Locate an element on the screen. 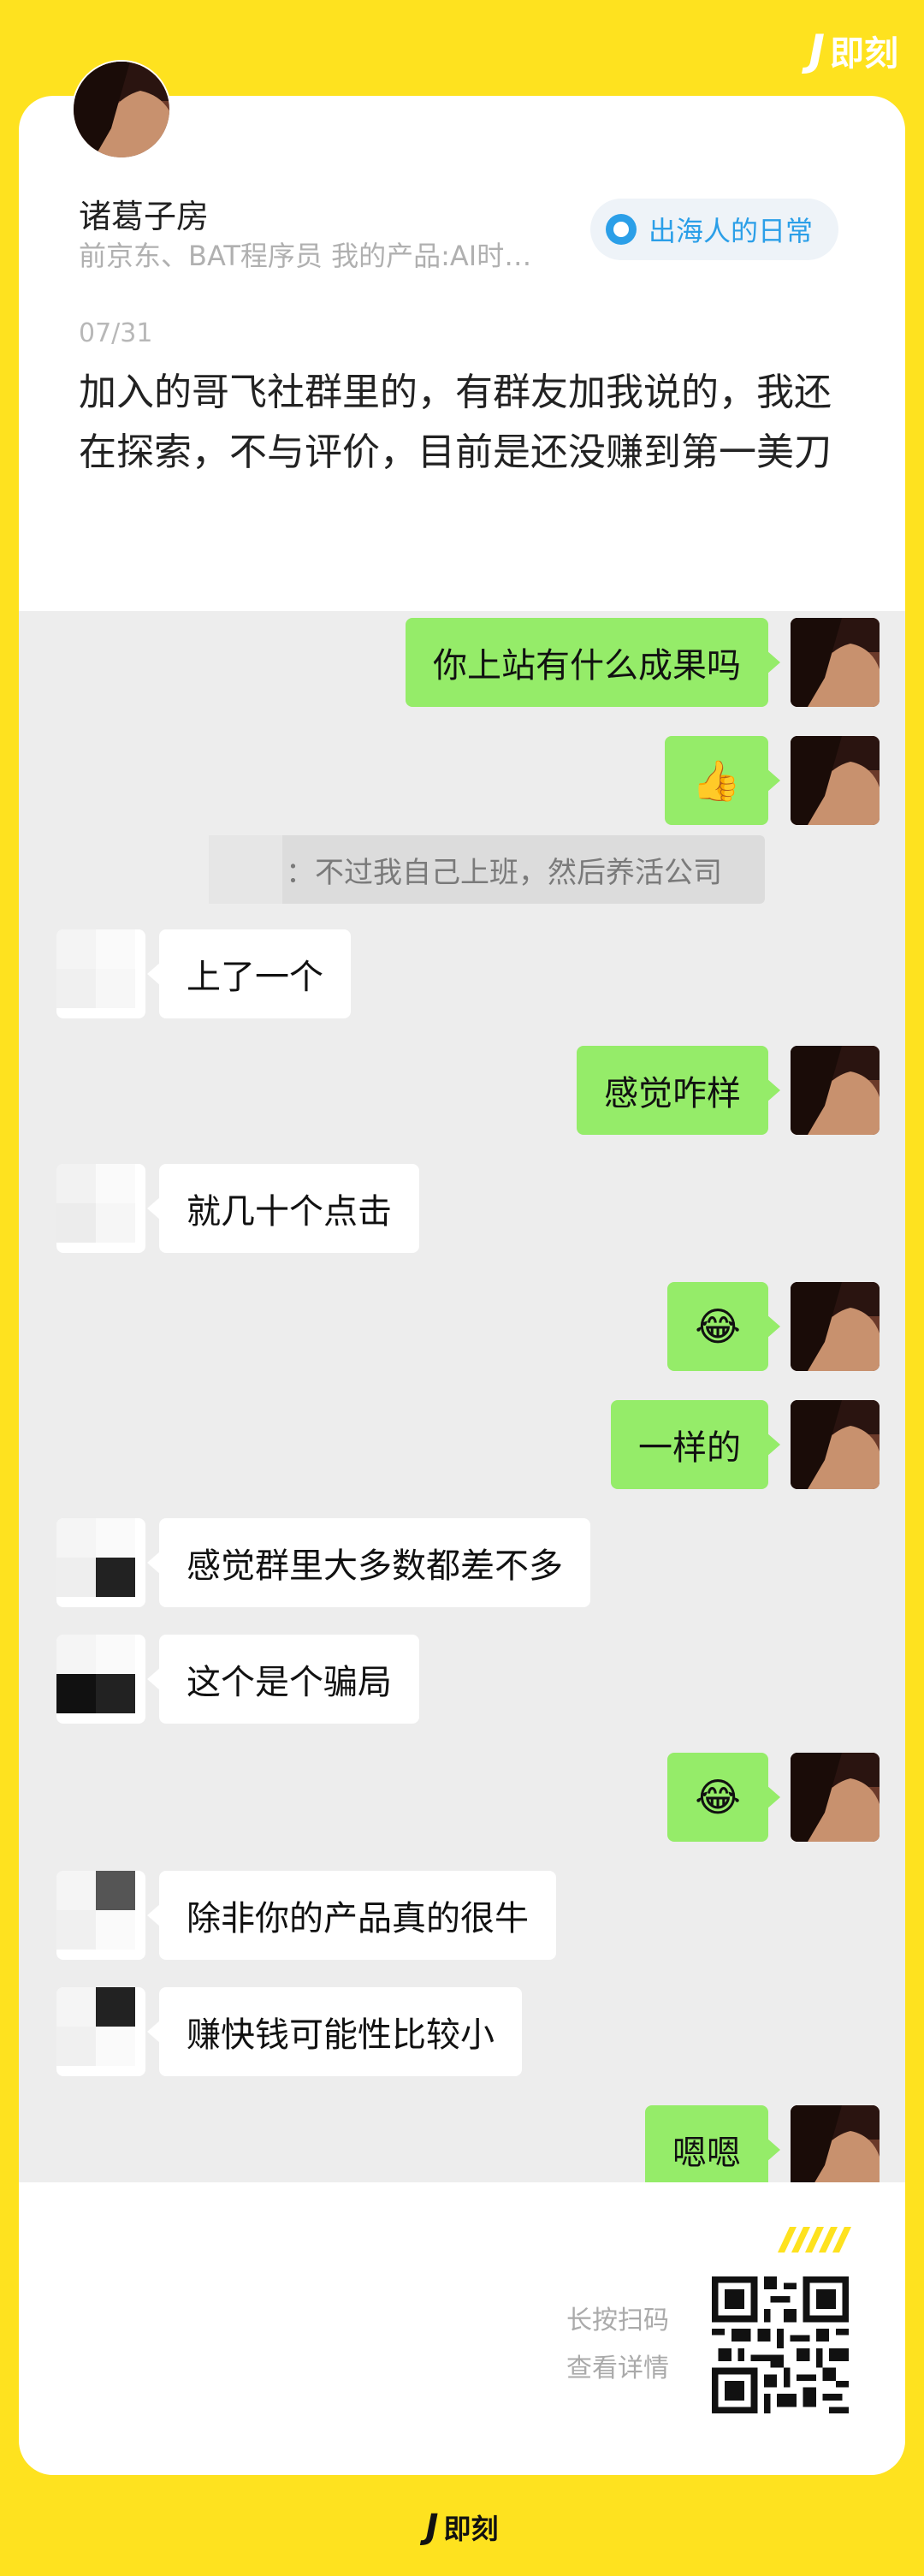 The width and height of the screenshot is (924, 2576). scan-hint: 长按扫码 查看详情 is located at coordinates (617, 2345).